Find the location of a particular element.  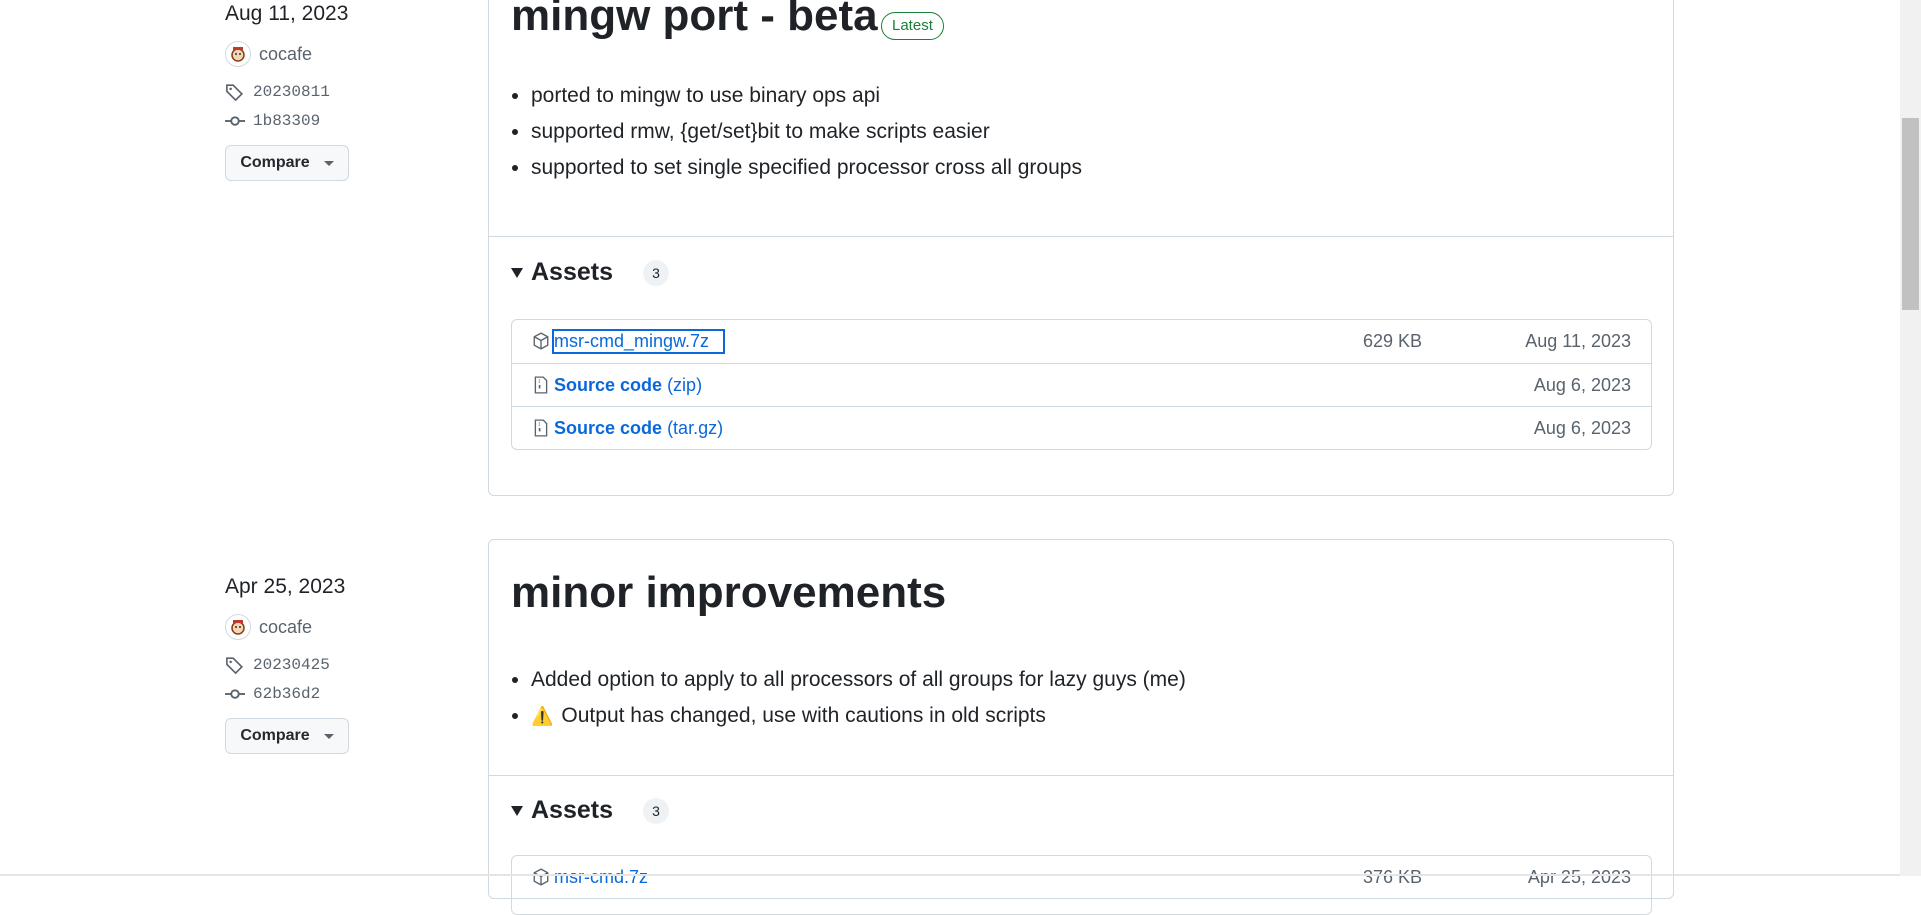

asset-link: msr-cmd.7z is located at coordinates (601, 877).